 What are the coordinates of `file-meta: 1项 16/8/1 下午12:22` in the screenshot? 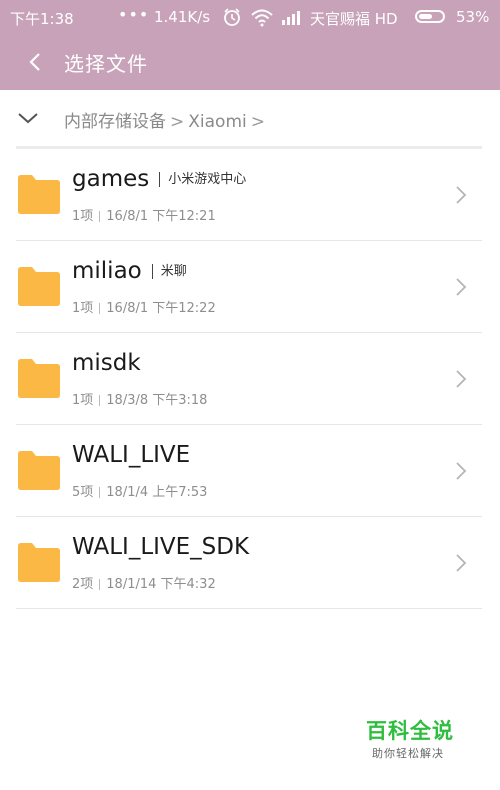 It's located at (144, 308).